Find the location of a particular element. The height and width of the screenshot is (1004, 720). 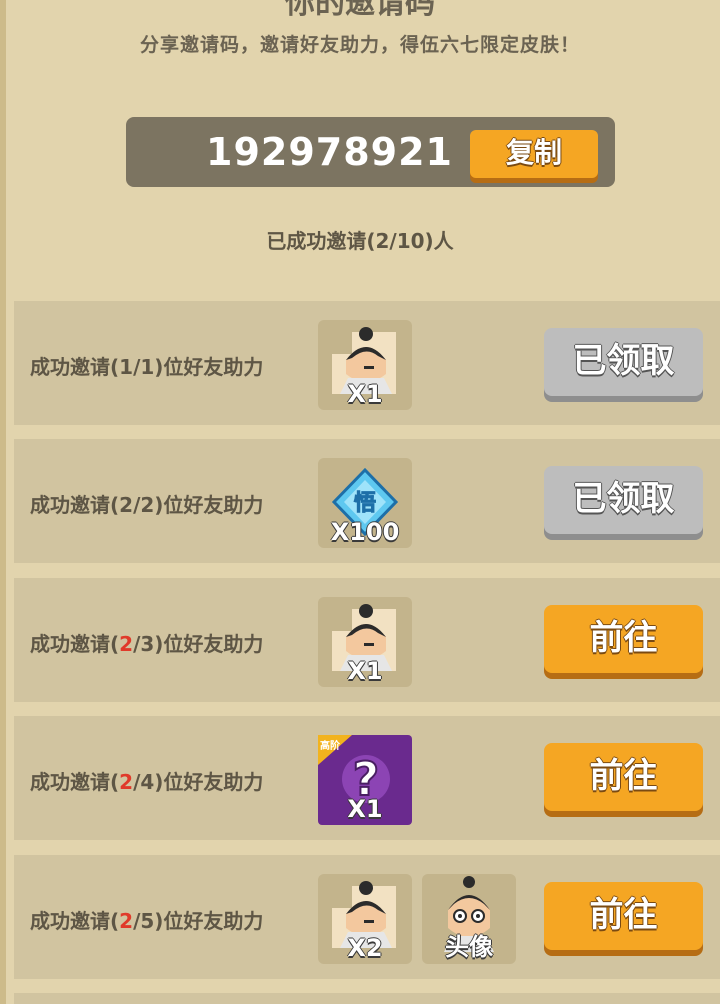

left-frame-border is located at coordinates (3, 502).